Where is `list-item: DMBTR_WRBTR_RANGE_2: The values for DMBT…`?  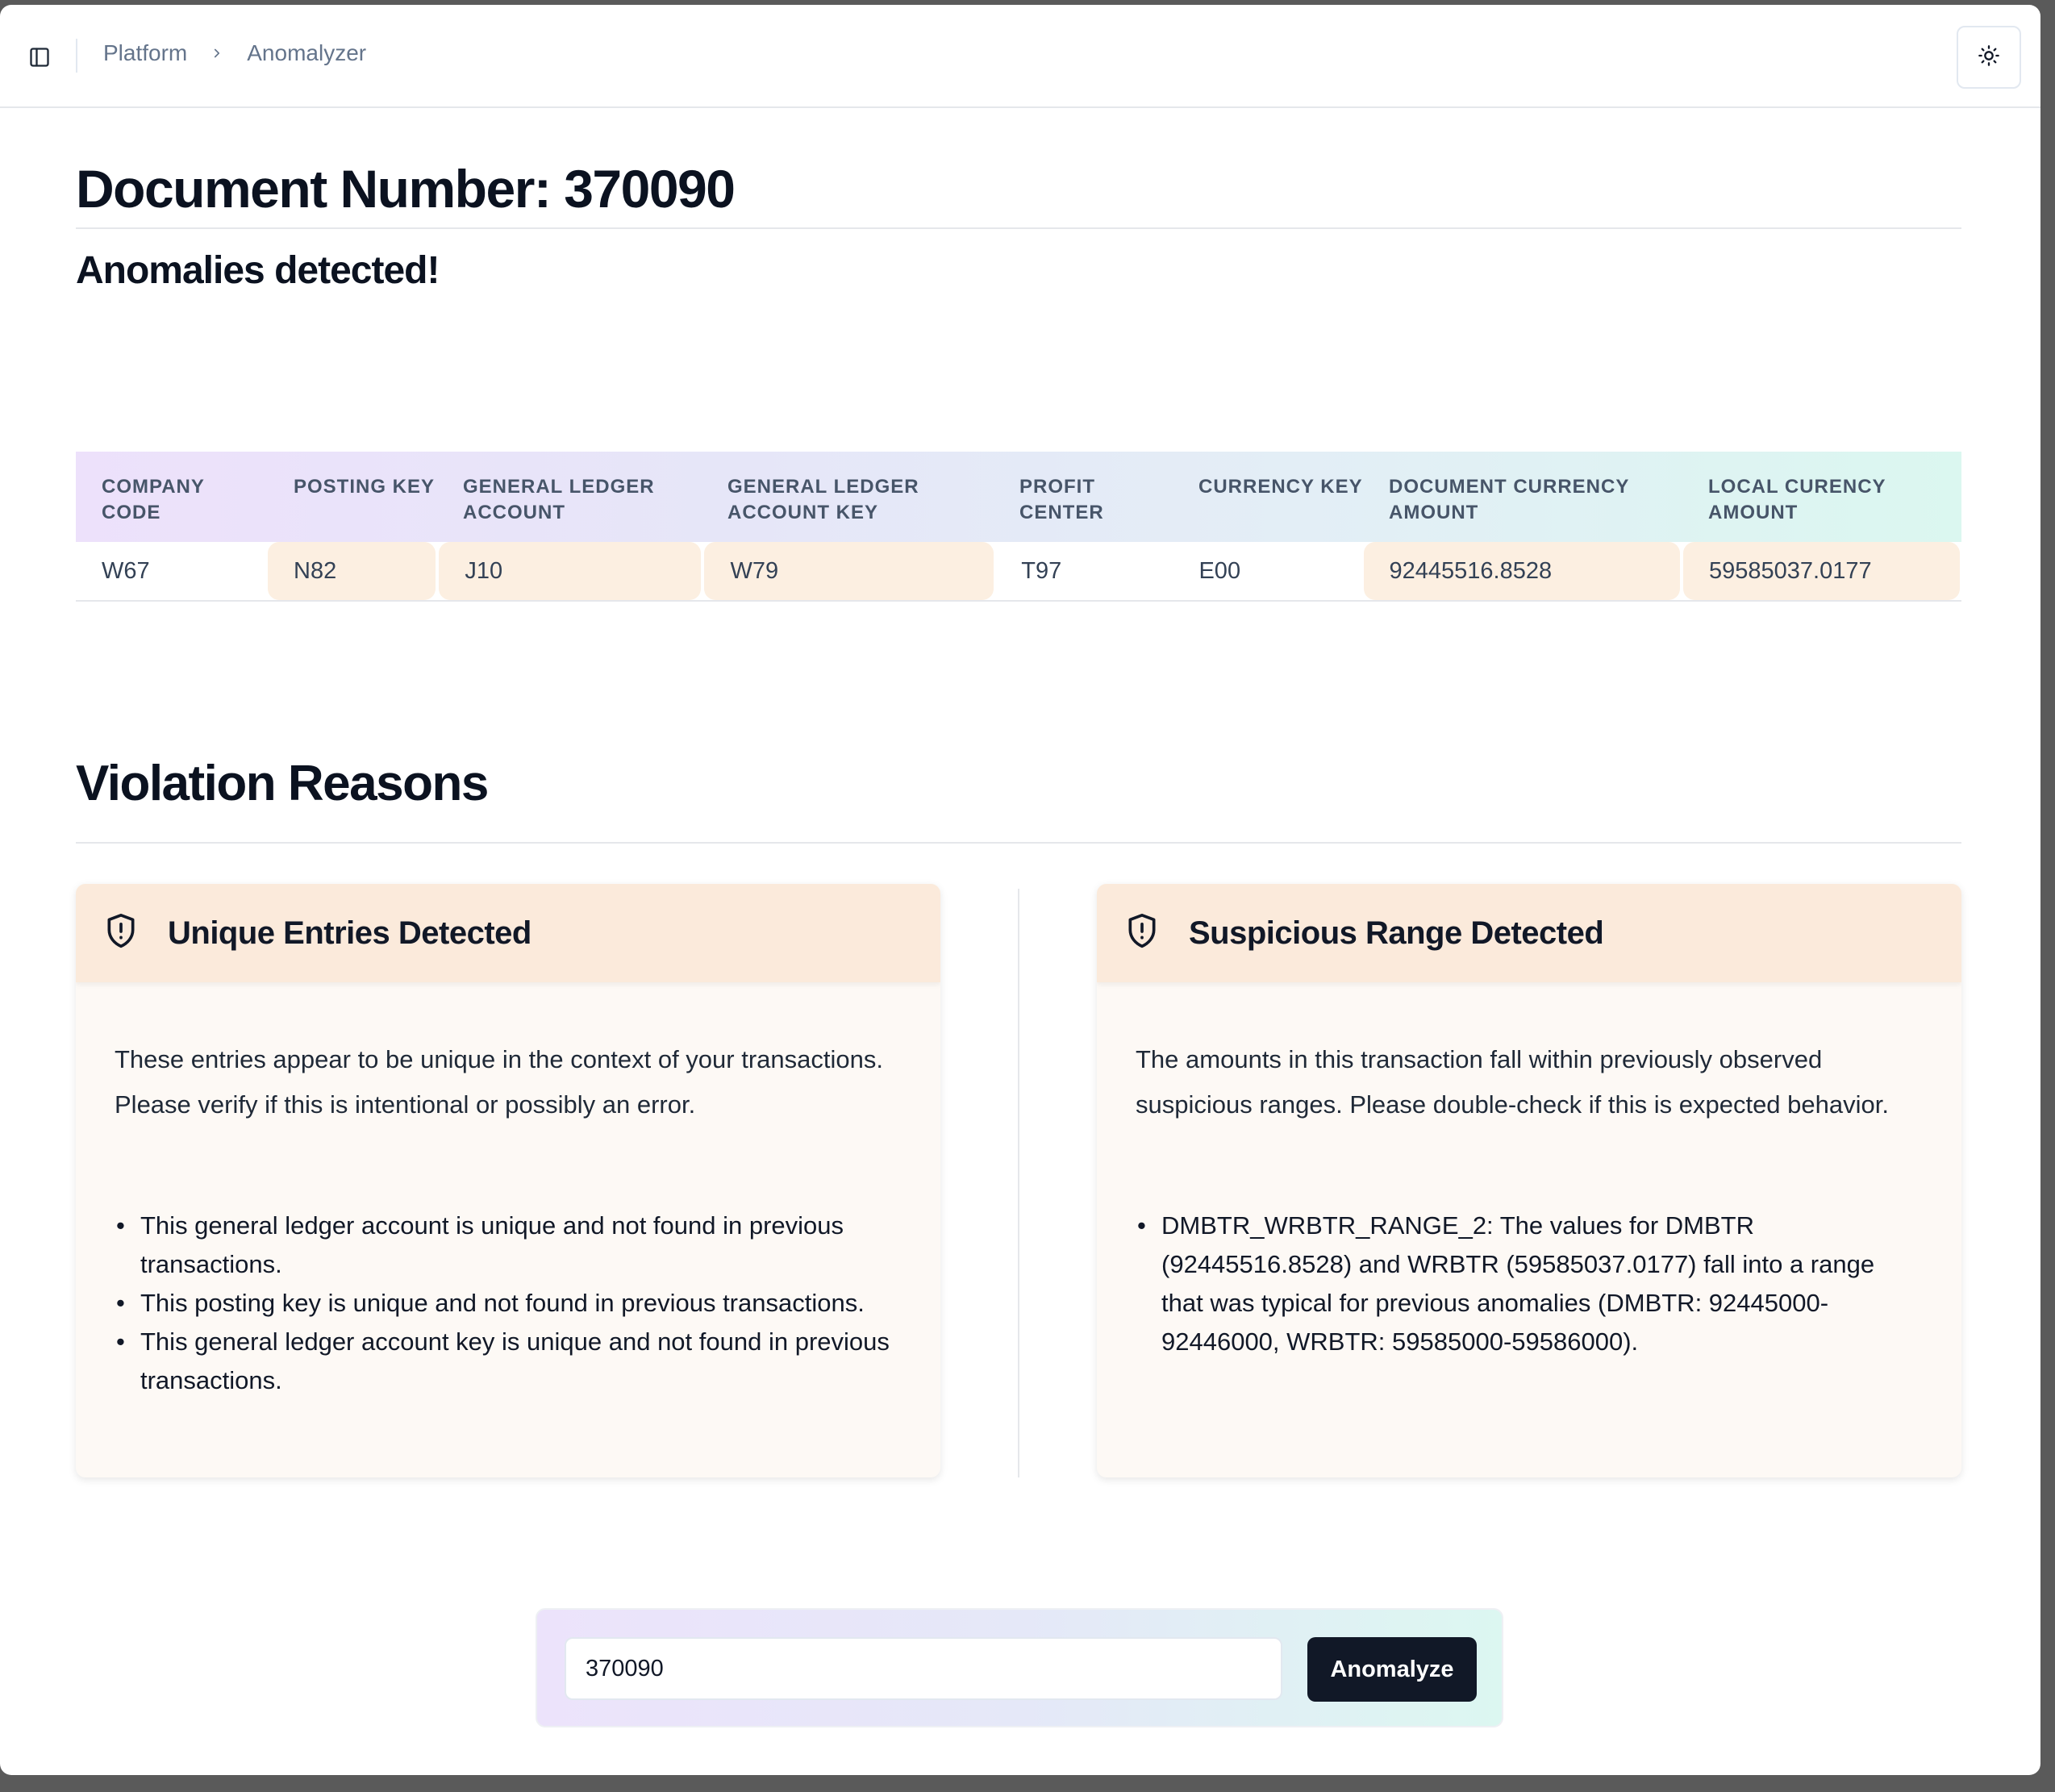
list-item: DMBTR_WRBTR_RANGE_2: The values for DMBT… is located at coordinates (1530, 1284).